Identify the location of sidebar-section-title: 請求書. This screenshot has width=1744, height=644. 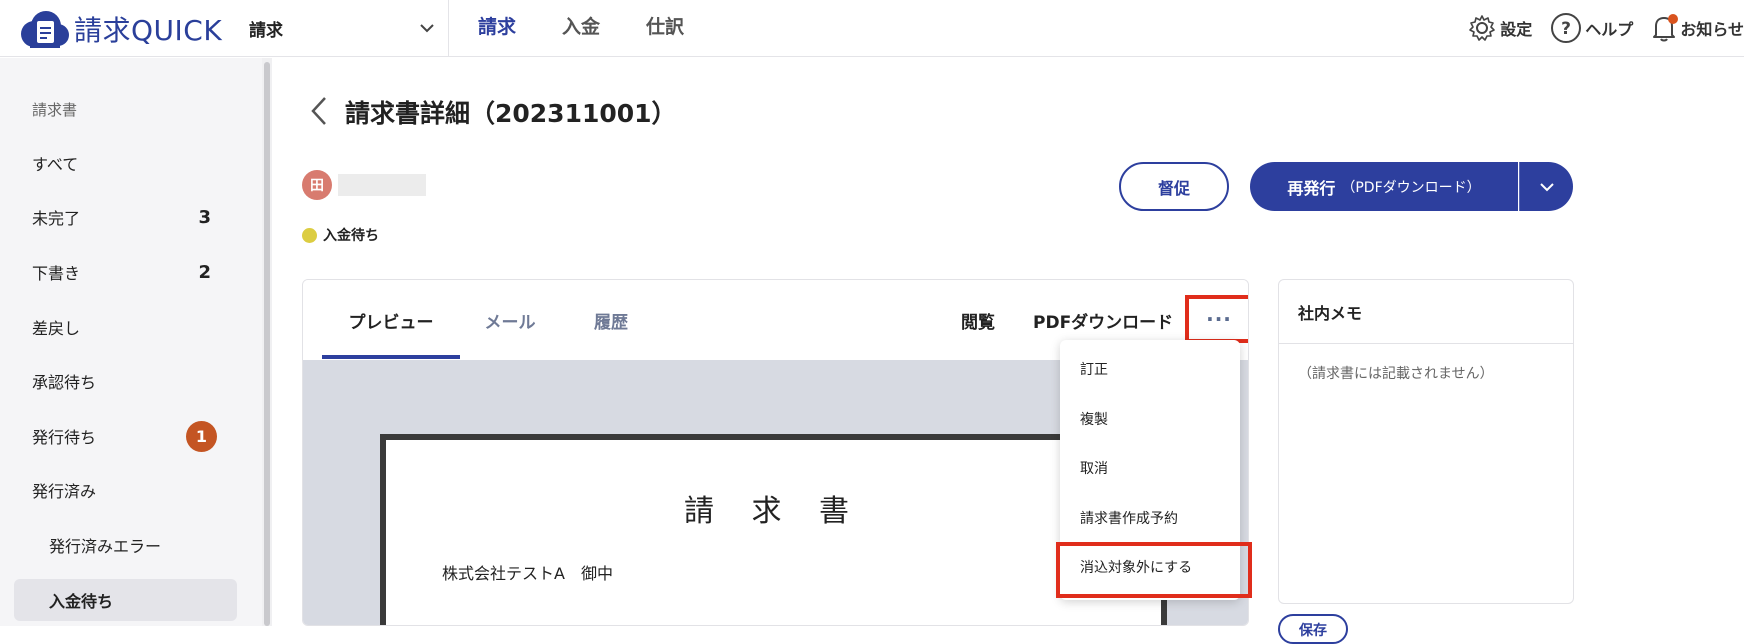
(55, 110).